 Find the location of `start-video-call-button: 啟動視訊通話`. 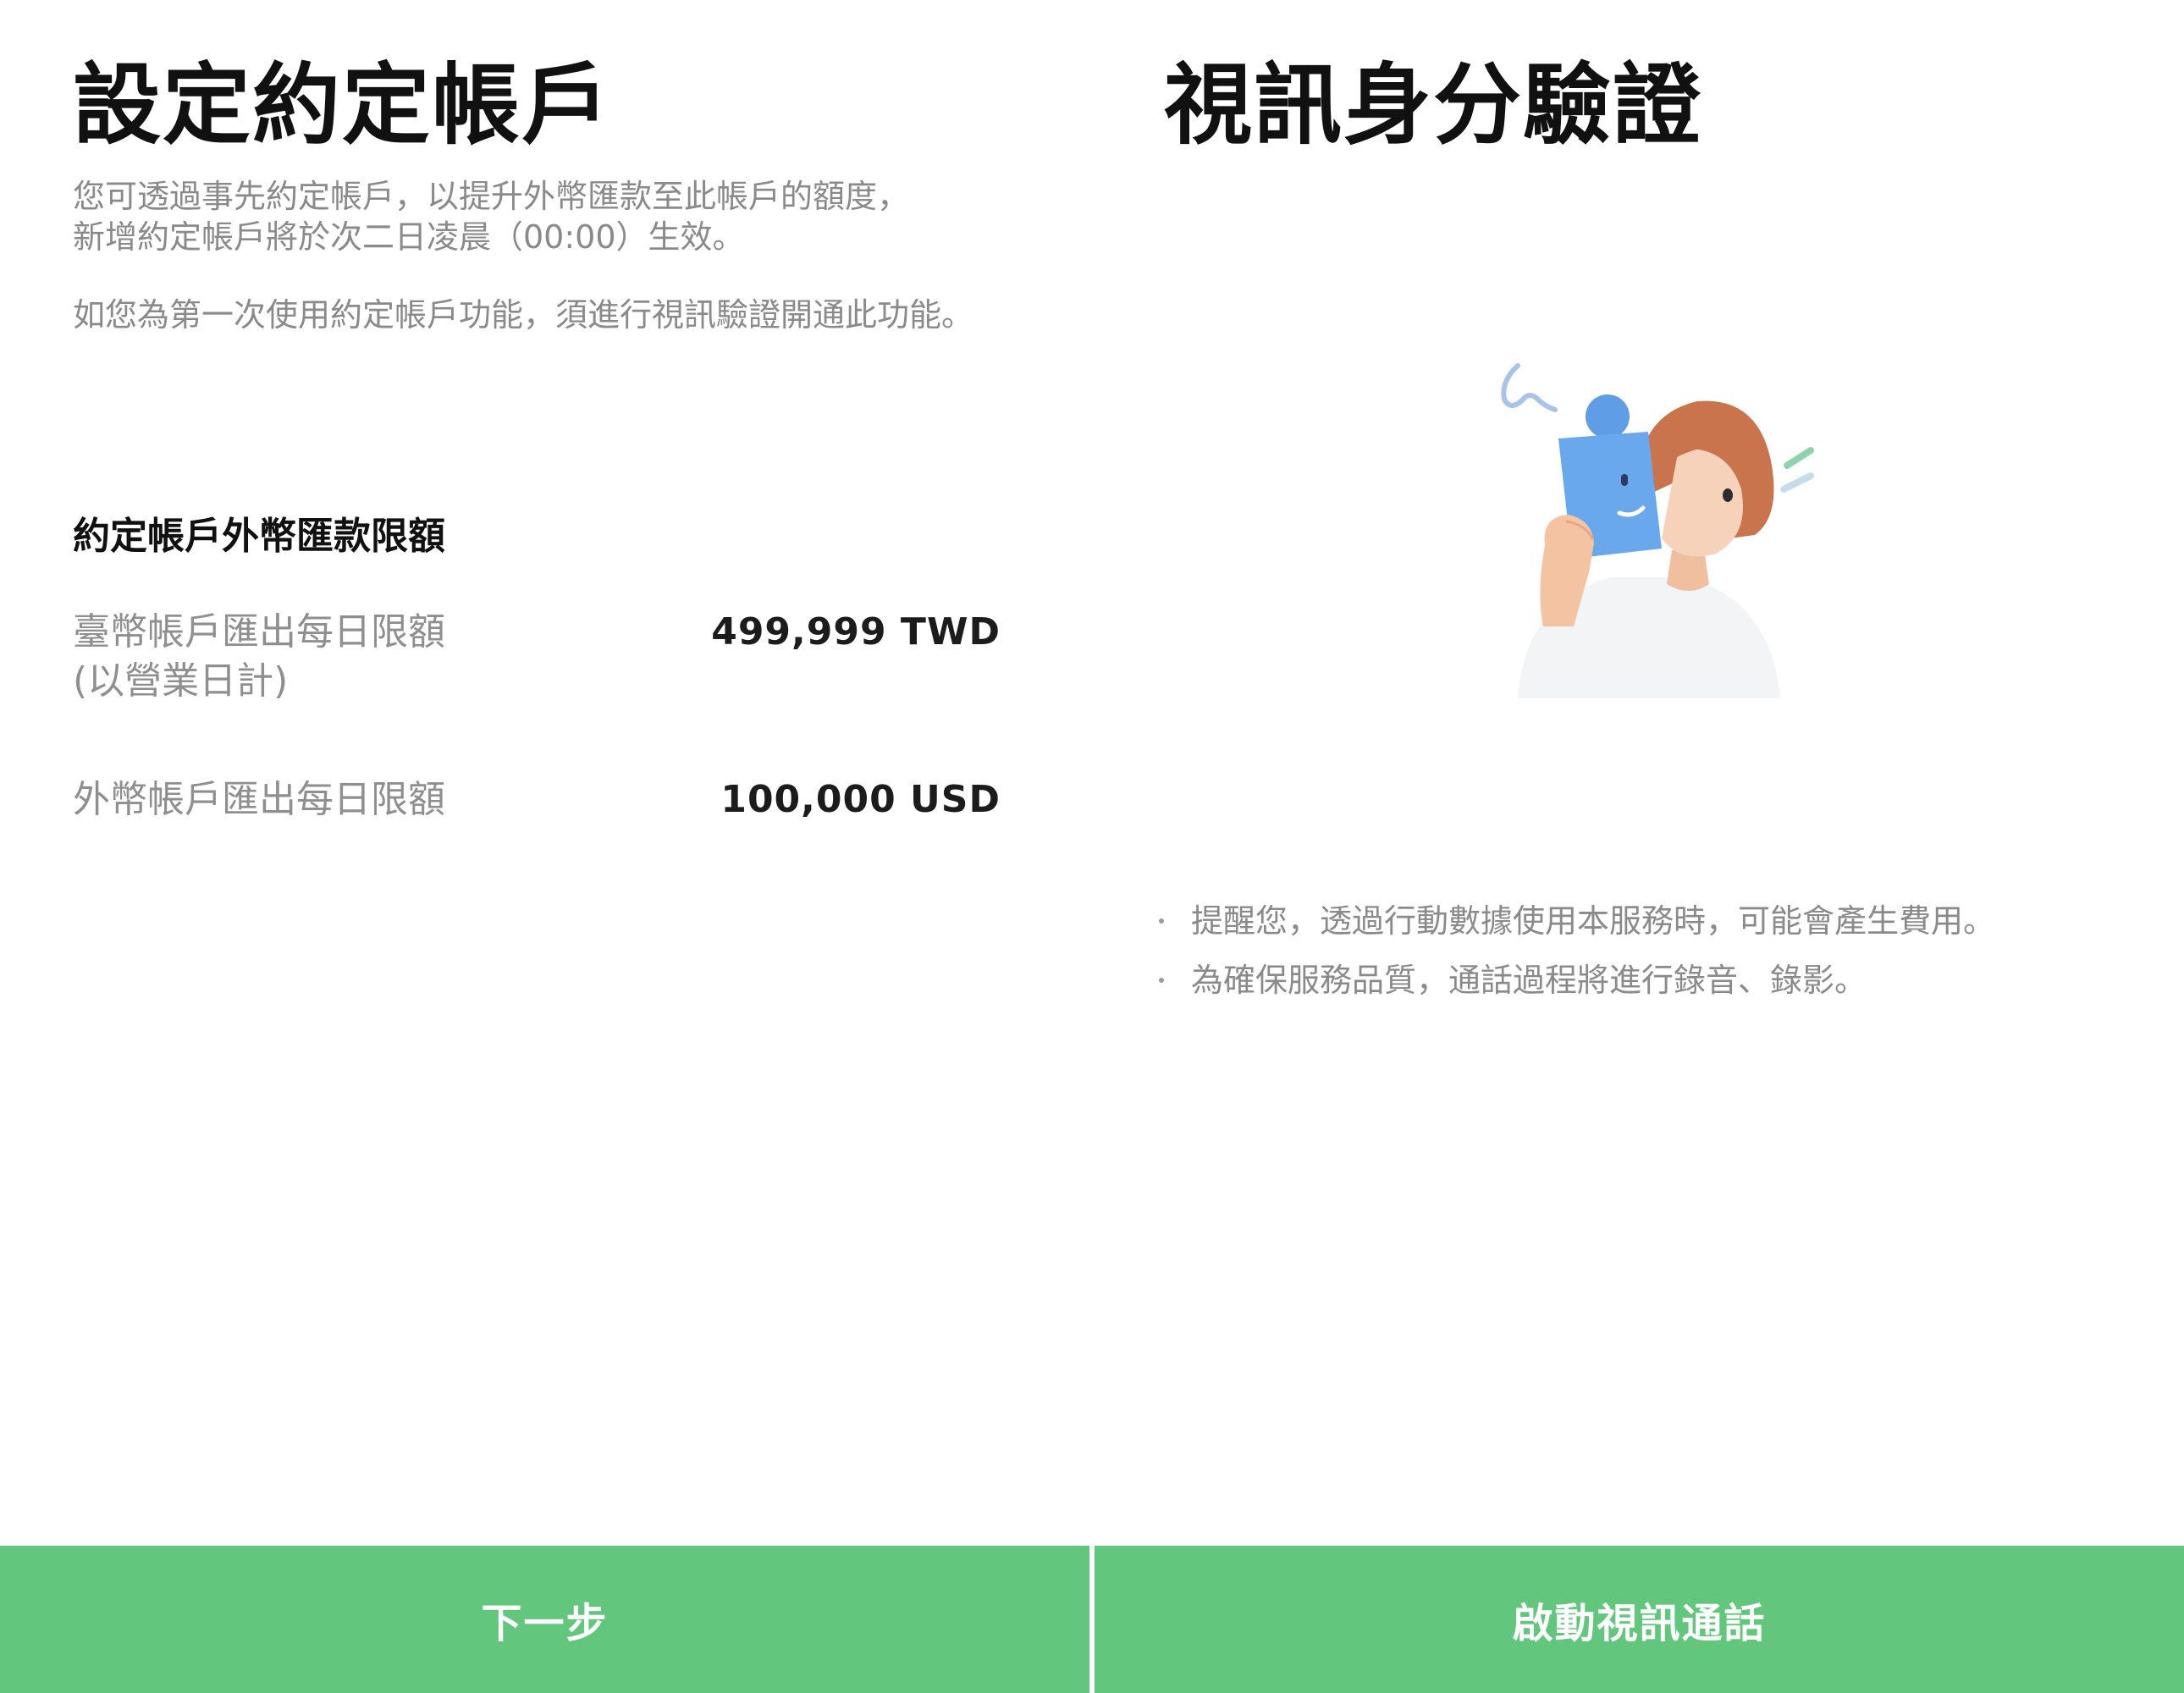

start-video-call-button: 啟動視訊通話 is located at coordinates (1640, 1619).